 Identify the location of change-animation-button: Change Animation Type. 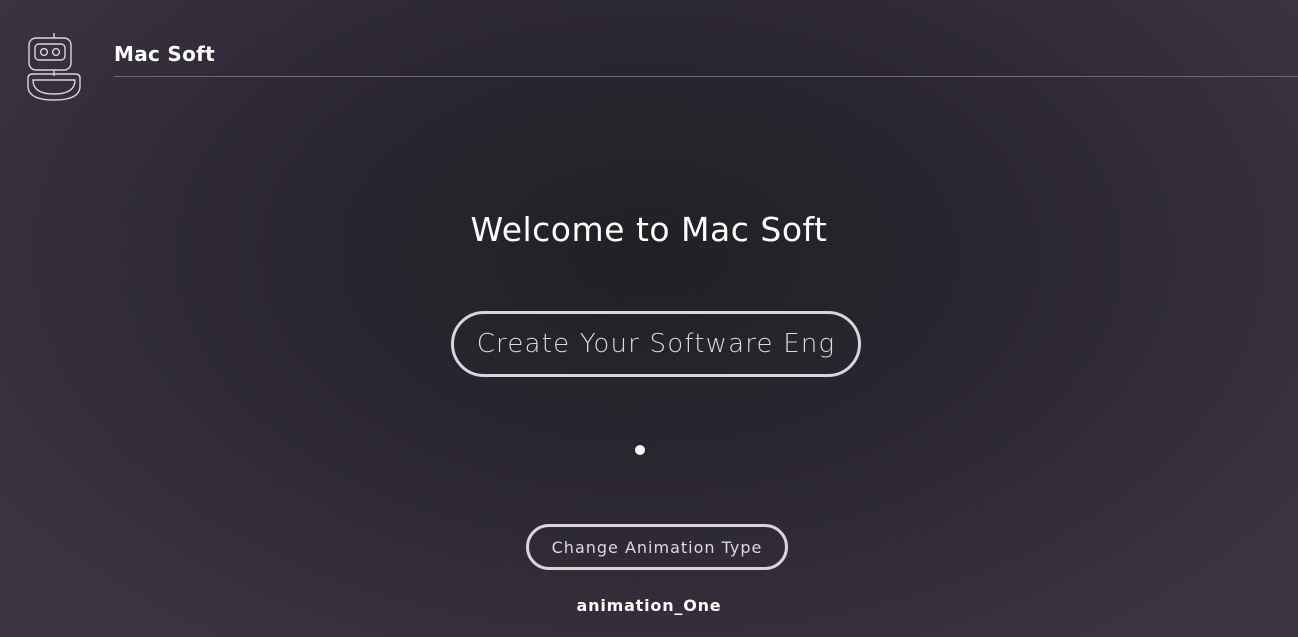
(657, 547).